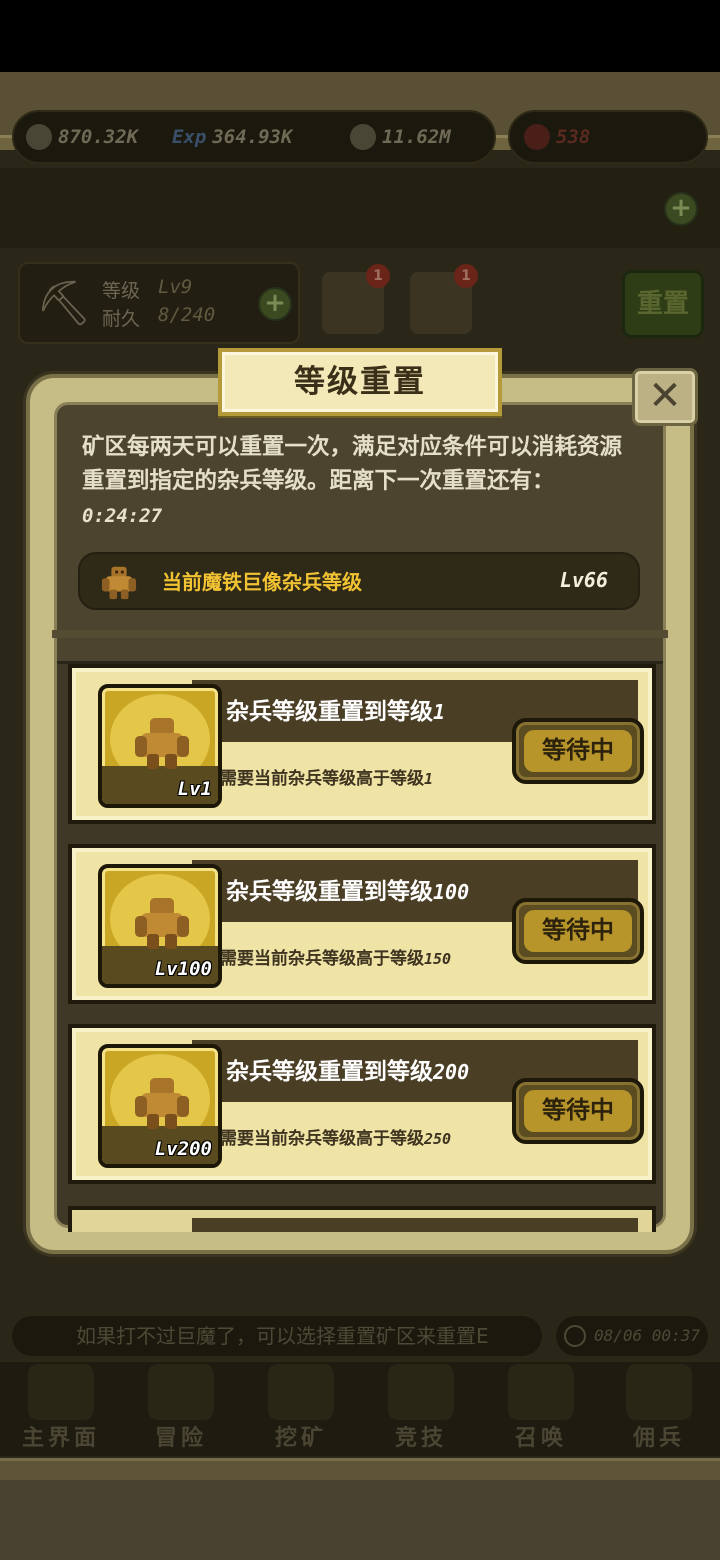  I want to click on gold-resource: 11.62M, so click(400, 137).